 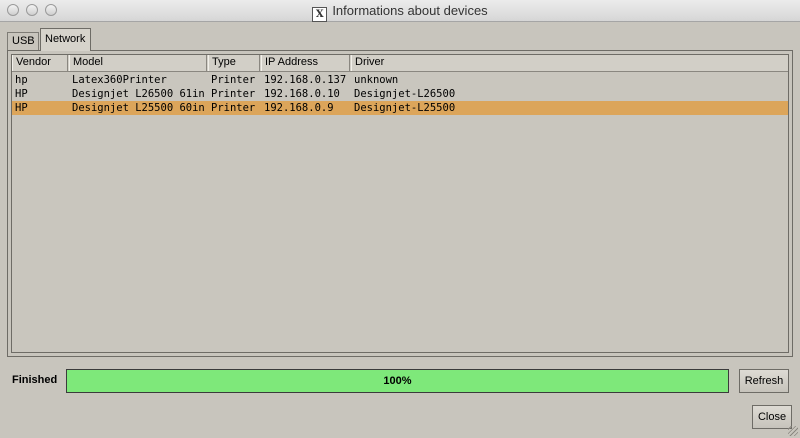 I want to click on cell-driver: unknown, so click(x=376, y=80).